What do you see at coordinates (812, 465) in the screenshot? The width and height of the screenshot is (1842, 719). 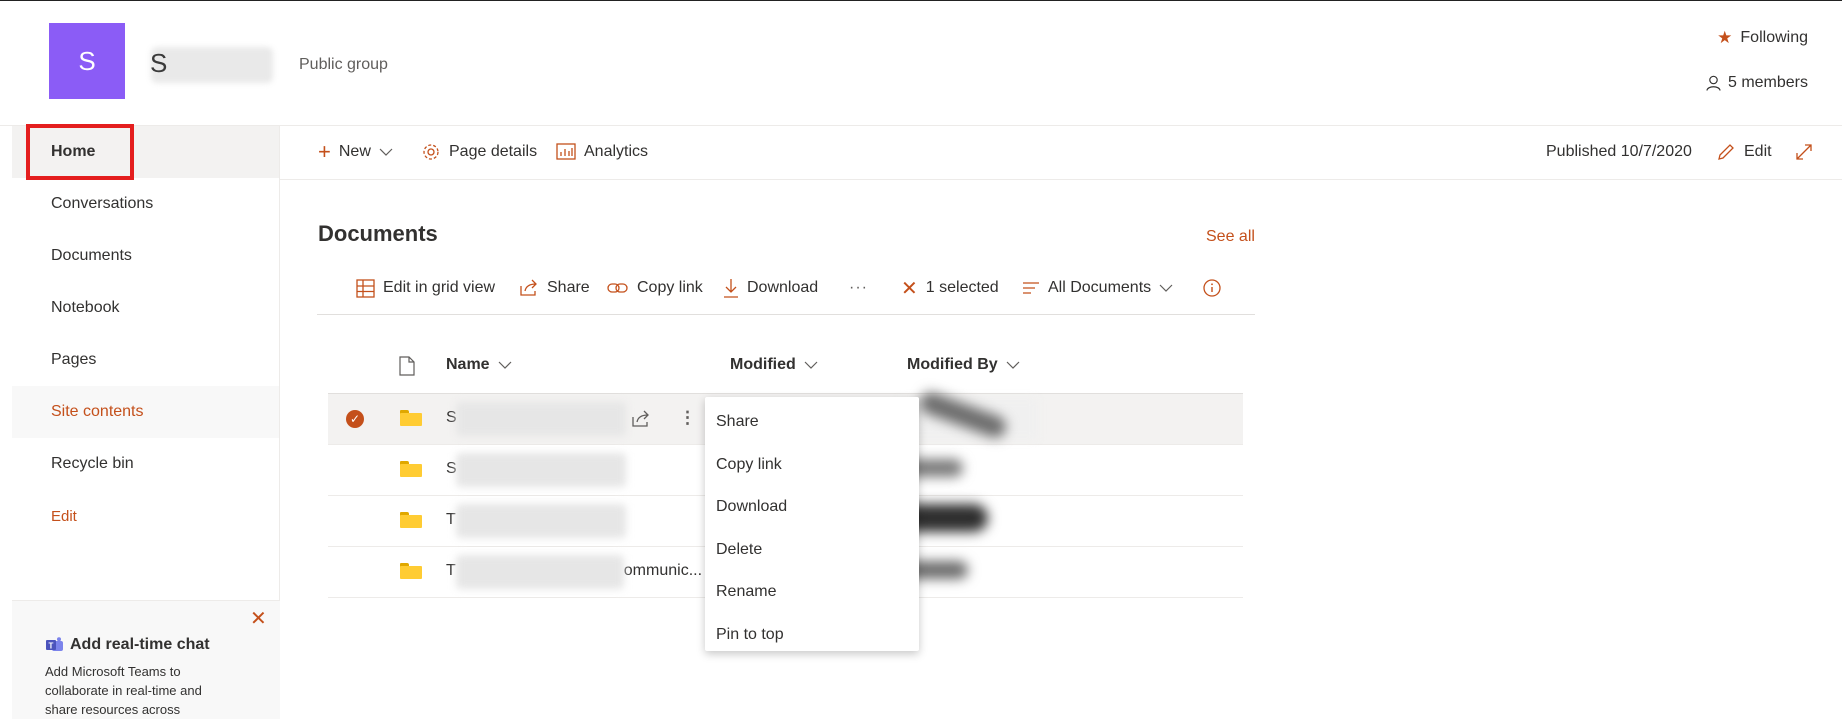 I see `context-menu-copy-link: Copy link` at bounding box center [812, 465].